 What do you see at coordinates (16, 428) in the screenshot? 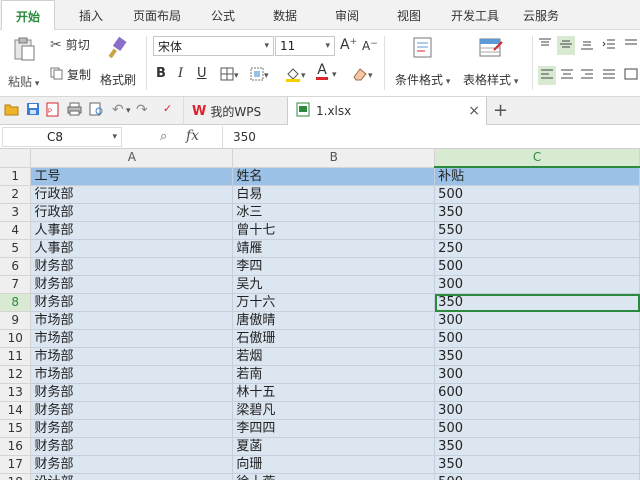
I see `row-header: 15` at bounding box center [16, 428].